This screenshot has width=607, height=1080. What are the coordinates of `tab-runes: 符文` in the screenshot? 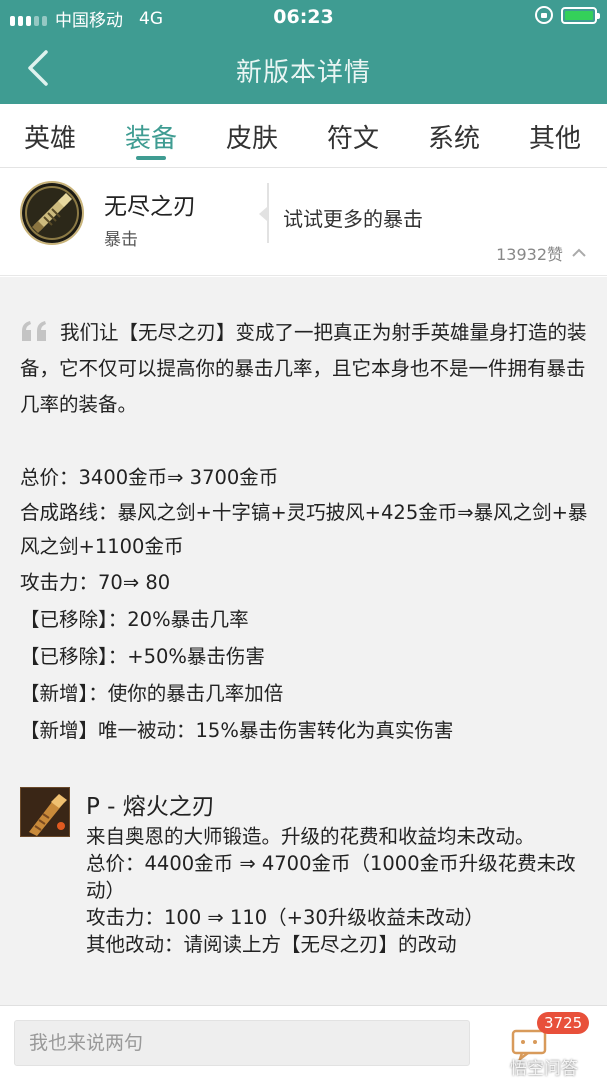 It's located at (353, 136).